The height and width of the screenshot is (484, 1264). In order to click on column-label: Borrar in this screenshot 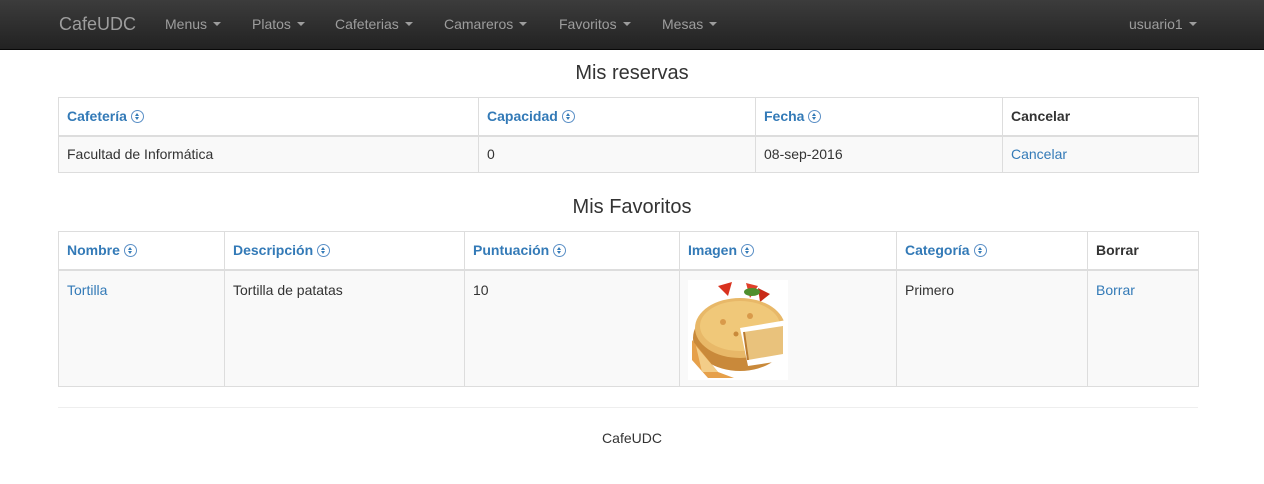, I will do `click(1117, 250)`.